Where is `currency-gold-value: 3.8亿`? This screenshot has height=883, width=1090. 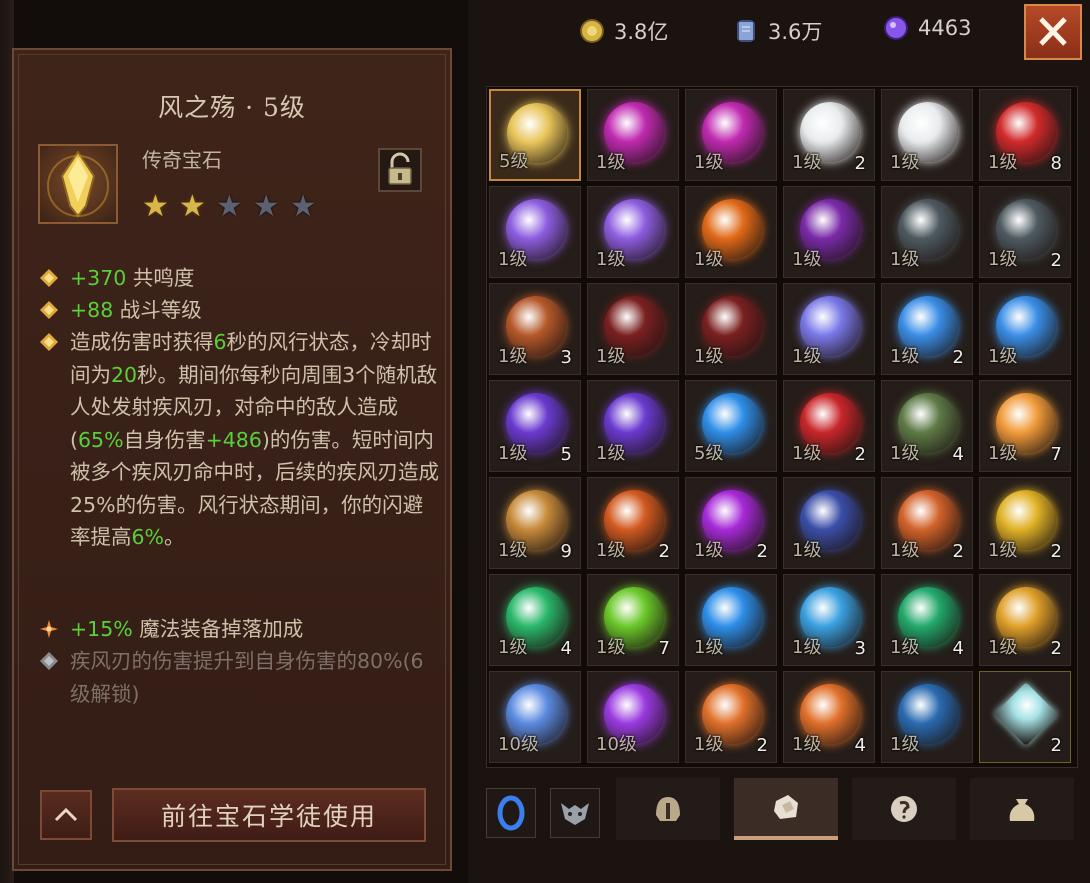
currency-gold-value: 3.8亿 is located at coordinates (641, 32).